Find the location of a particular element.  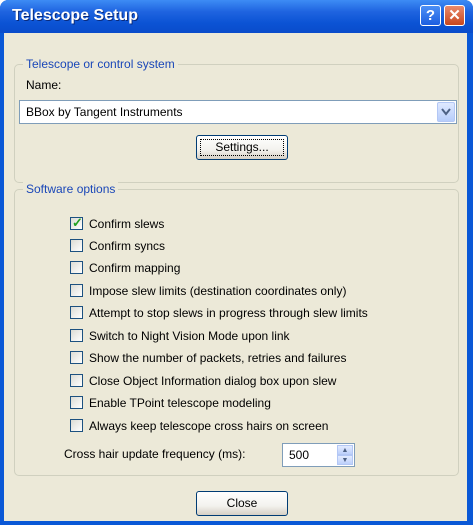

check-icon: ✓ is located at coordinates (77, 222).